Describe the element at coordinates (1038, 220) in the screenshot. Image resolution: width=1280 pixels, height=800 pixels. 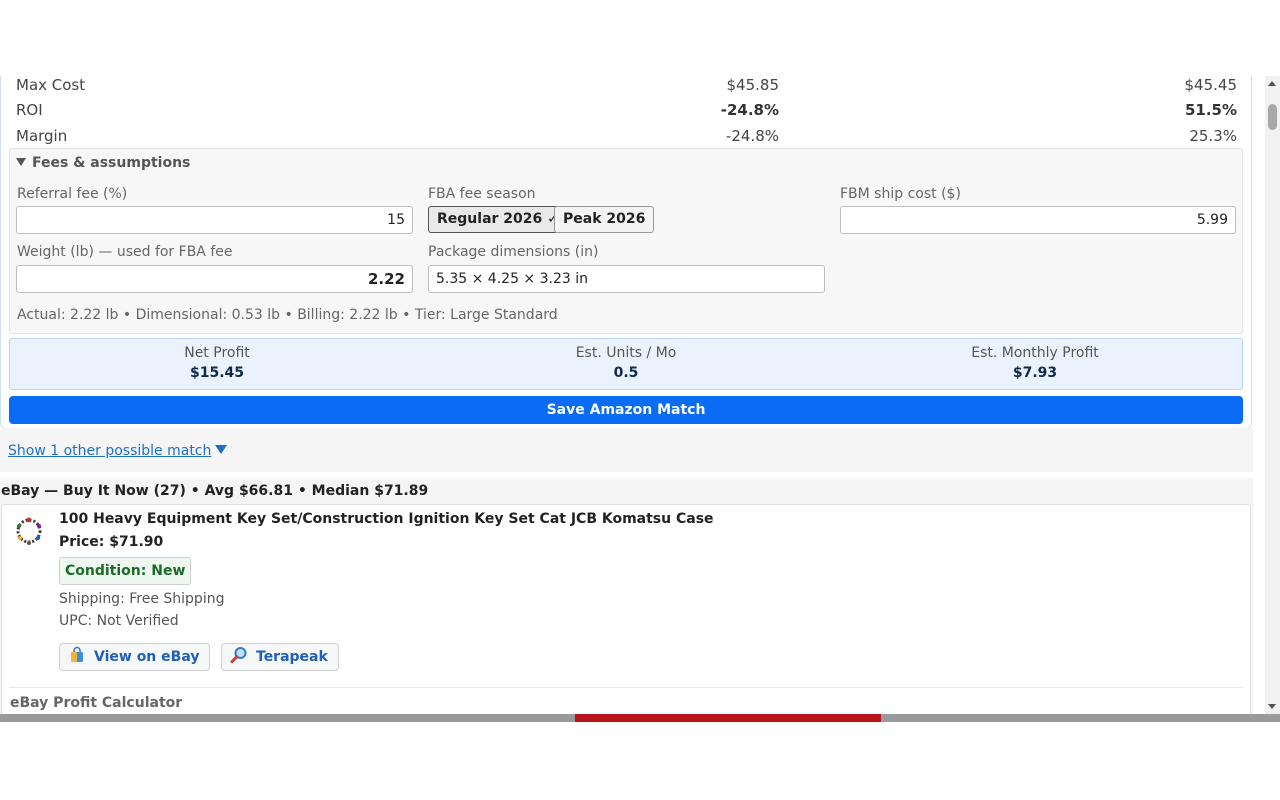
I see `fbm-ship-cost-input` at that location.